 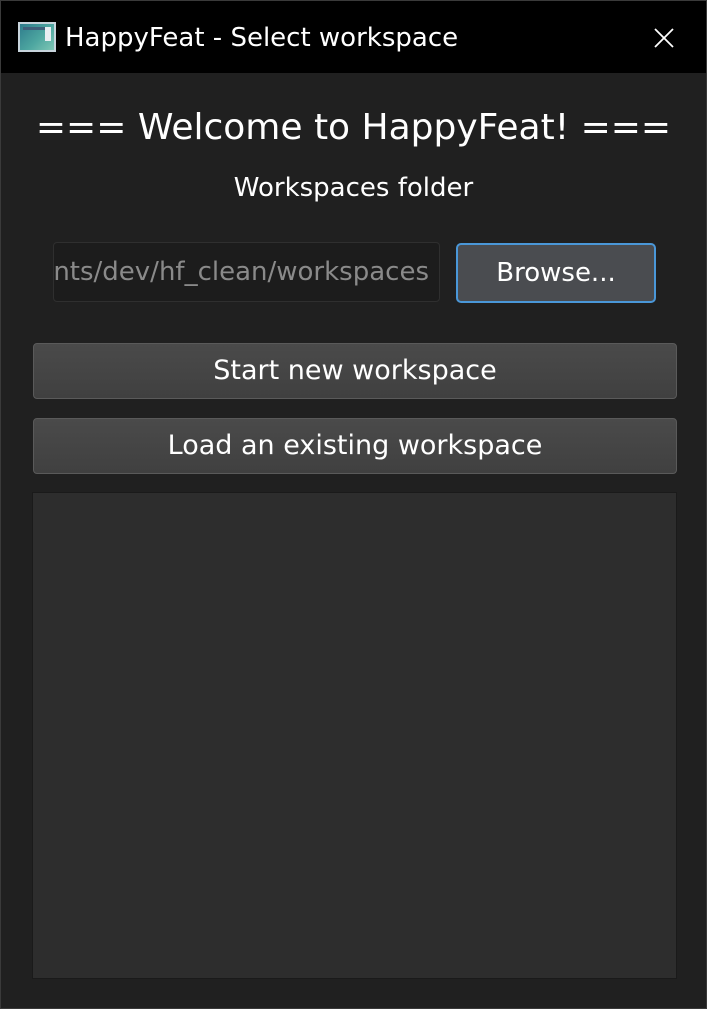 I want to click on workspaces-path-field: nts/dev/hf_clean/workspaces, so click(x=246, y=272).